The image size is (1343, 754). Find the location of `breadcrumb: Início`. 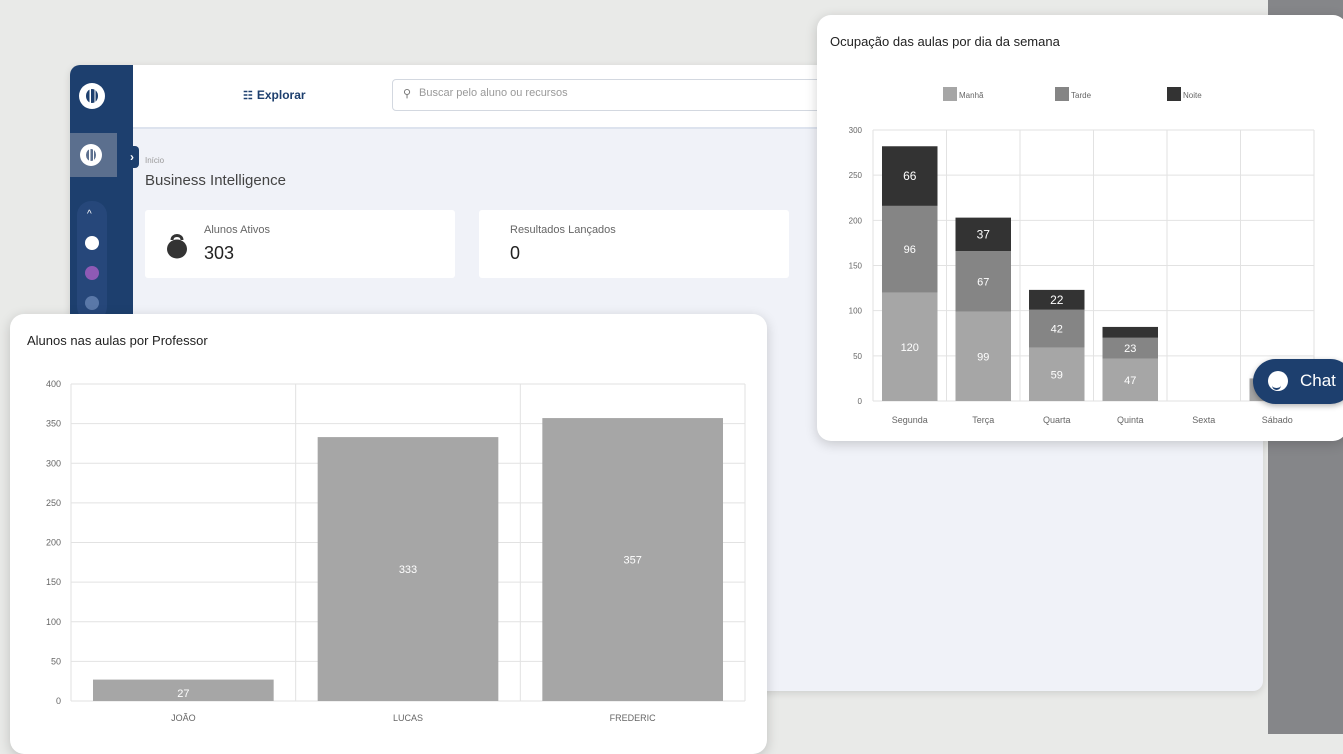

breadcrumb: Início is located at coordinates (154, 160).